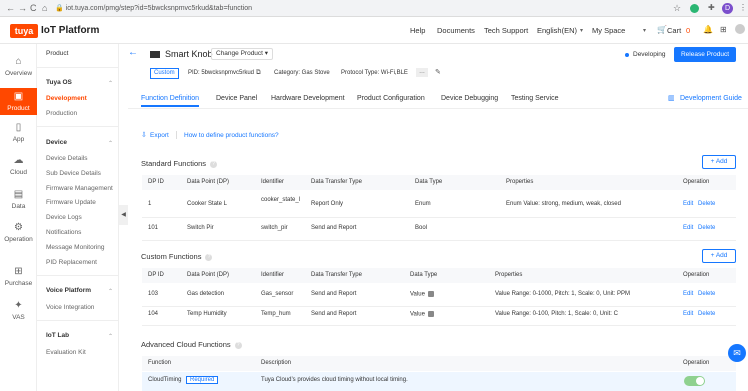  I want to click on grid-icon: ⊞, so click(723, 29).